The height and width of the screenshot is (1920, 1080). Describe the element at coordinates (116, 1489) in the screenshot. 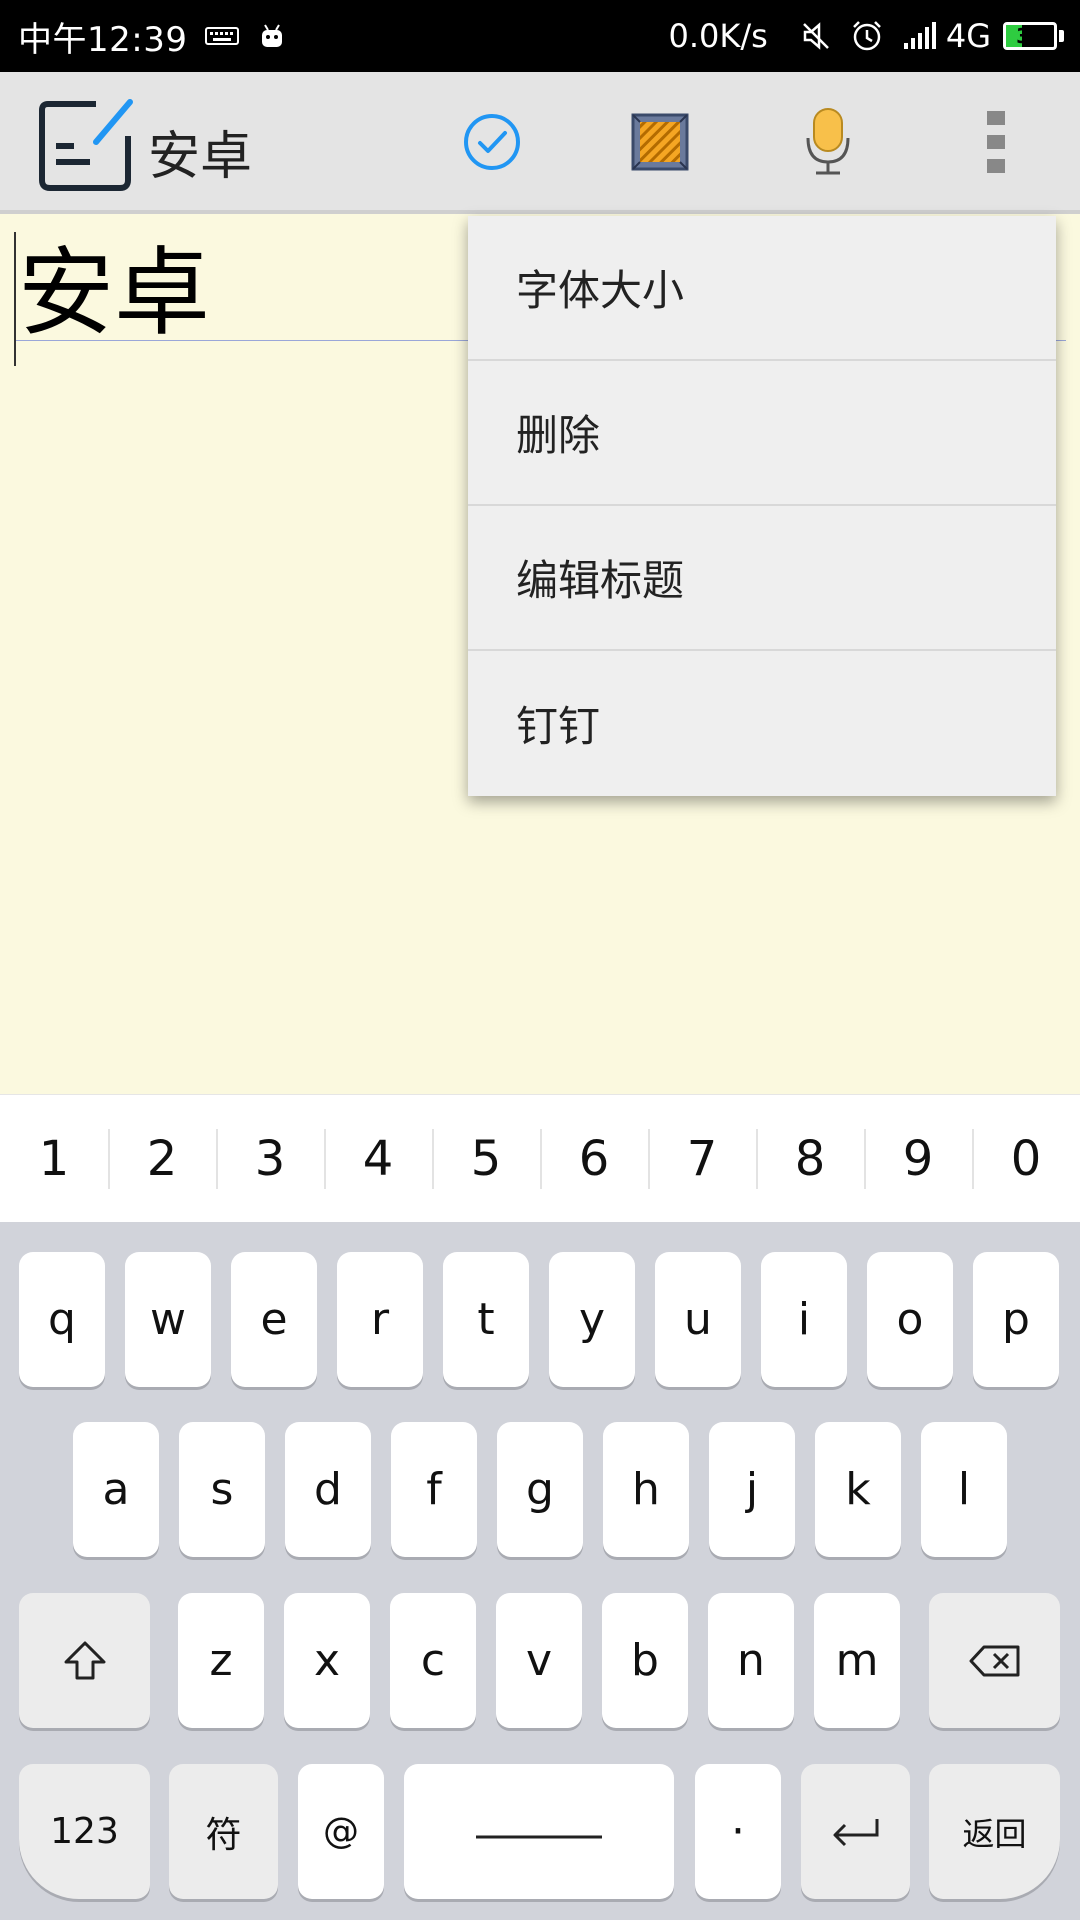

I see `key-a: a` at that location.